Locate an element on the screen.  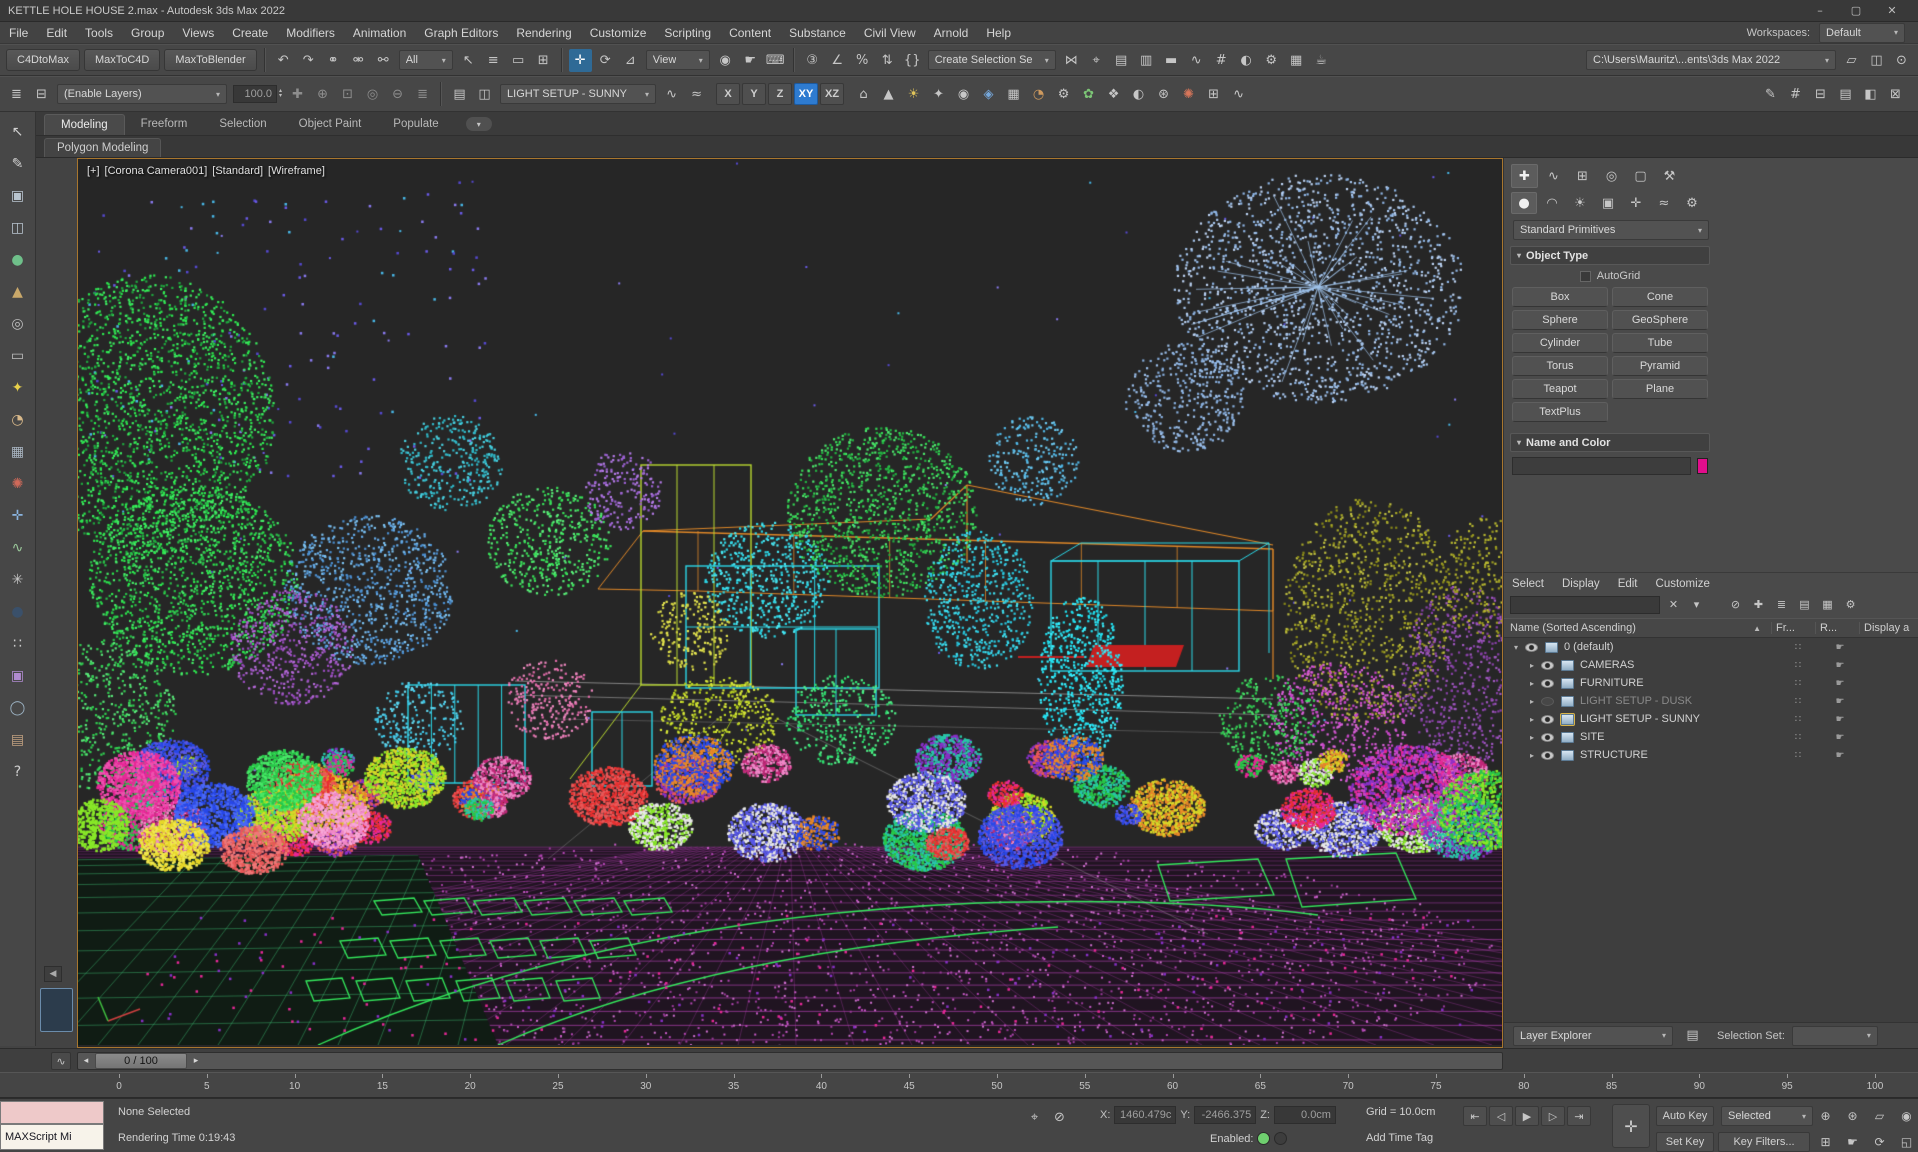
space-warps-category-icon: ≈ is located at coordinates (1664, 203).